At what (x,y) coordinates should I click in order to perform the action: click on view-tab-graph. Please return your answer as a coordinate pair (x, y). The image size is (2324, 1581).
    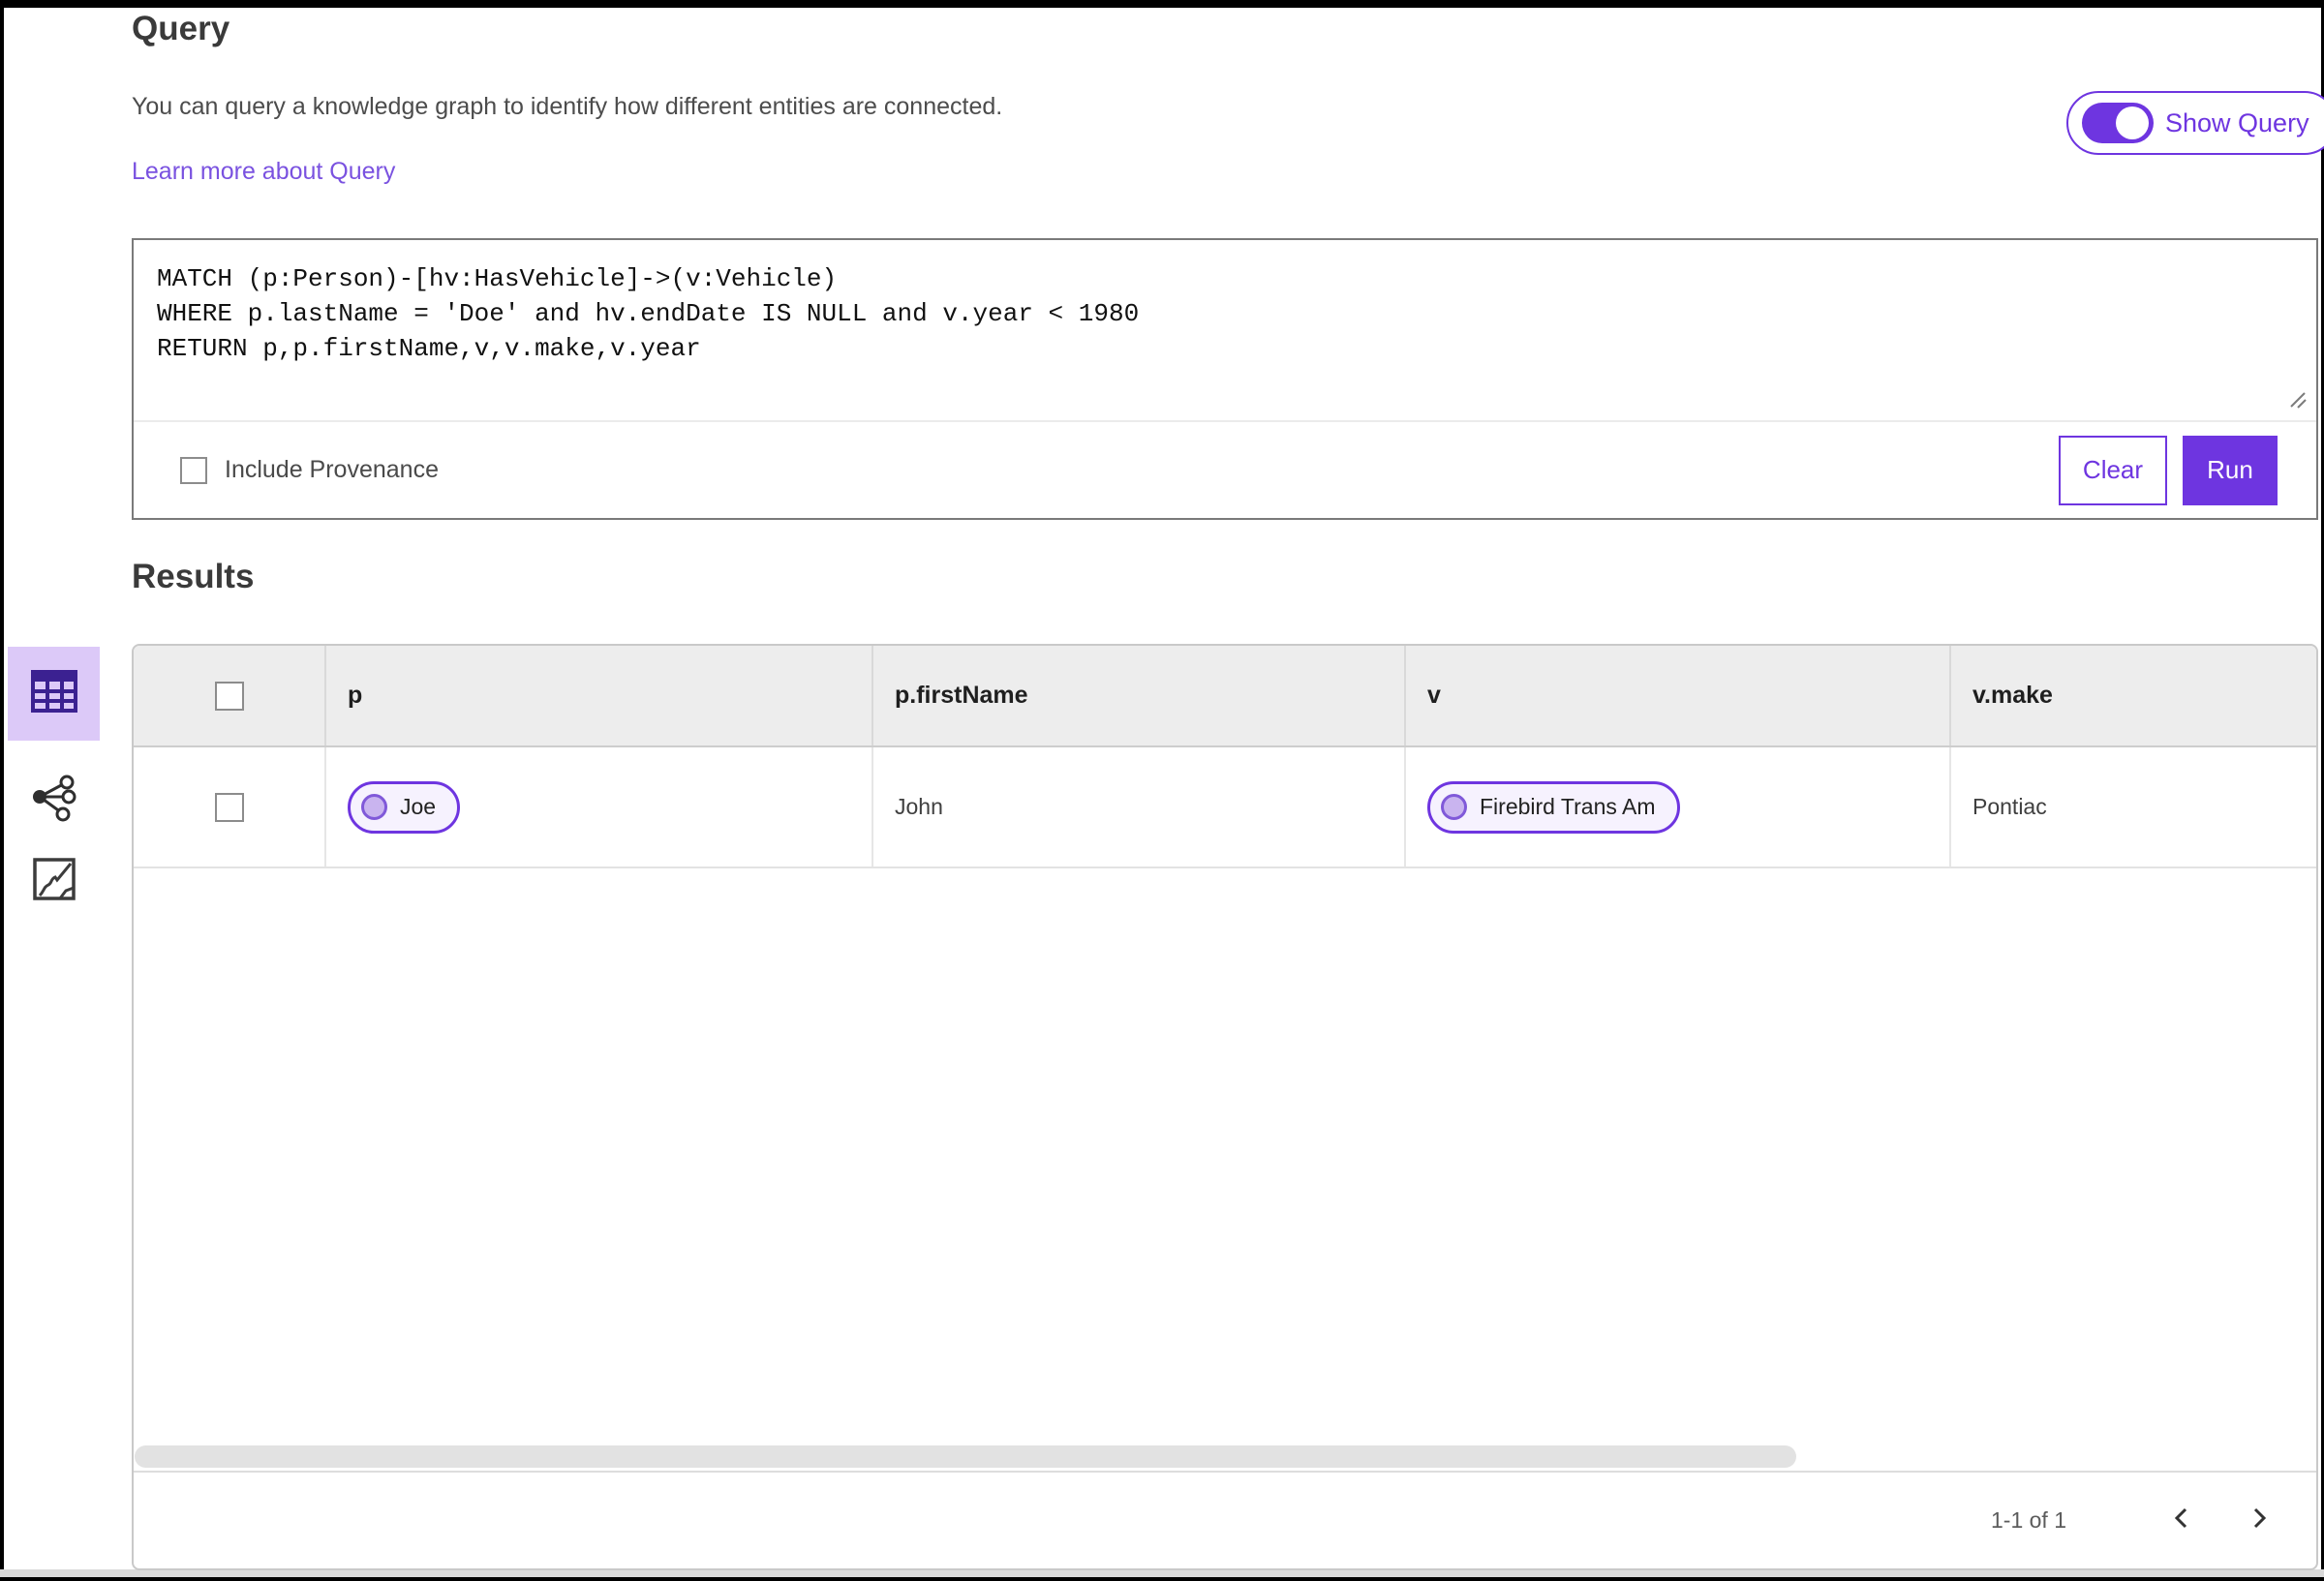
    Looking at the image, I should click on (53, 799).